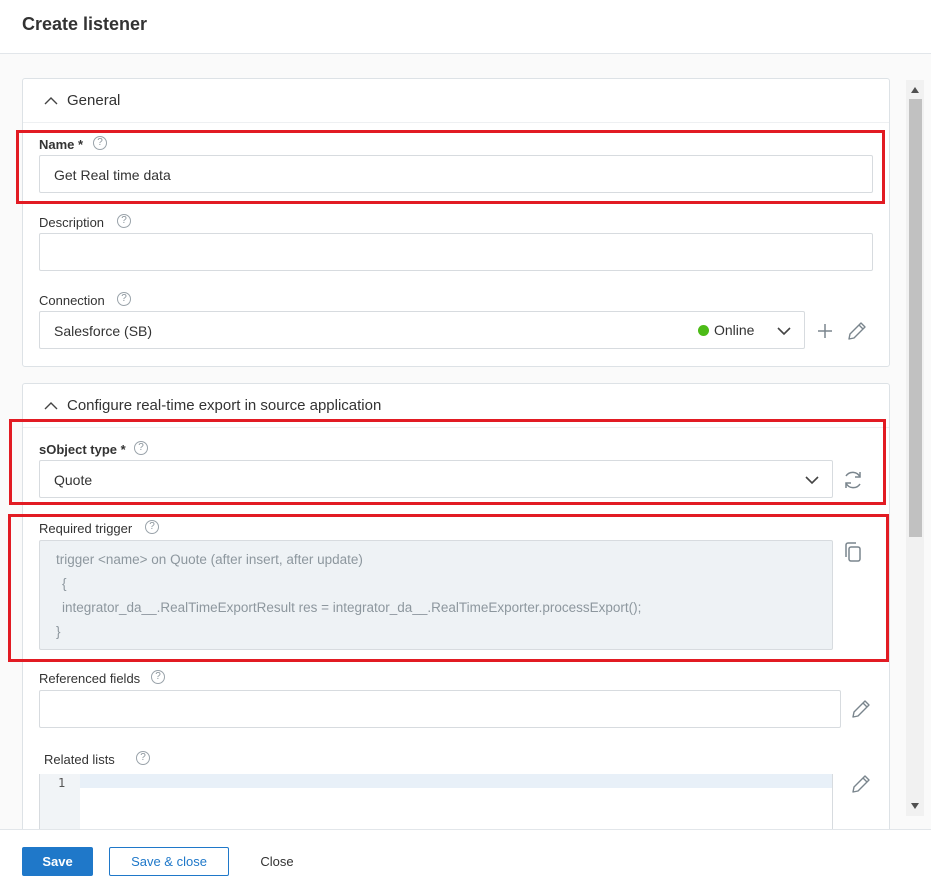 Image resolution: width=931 pixels, height=887 pixels. Describe the element at coordinates (124, 299) in the screenshot. I see `connection-help-icon: ?` at that location.